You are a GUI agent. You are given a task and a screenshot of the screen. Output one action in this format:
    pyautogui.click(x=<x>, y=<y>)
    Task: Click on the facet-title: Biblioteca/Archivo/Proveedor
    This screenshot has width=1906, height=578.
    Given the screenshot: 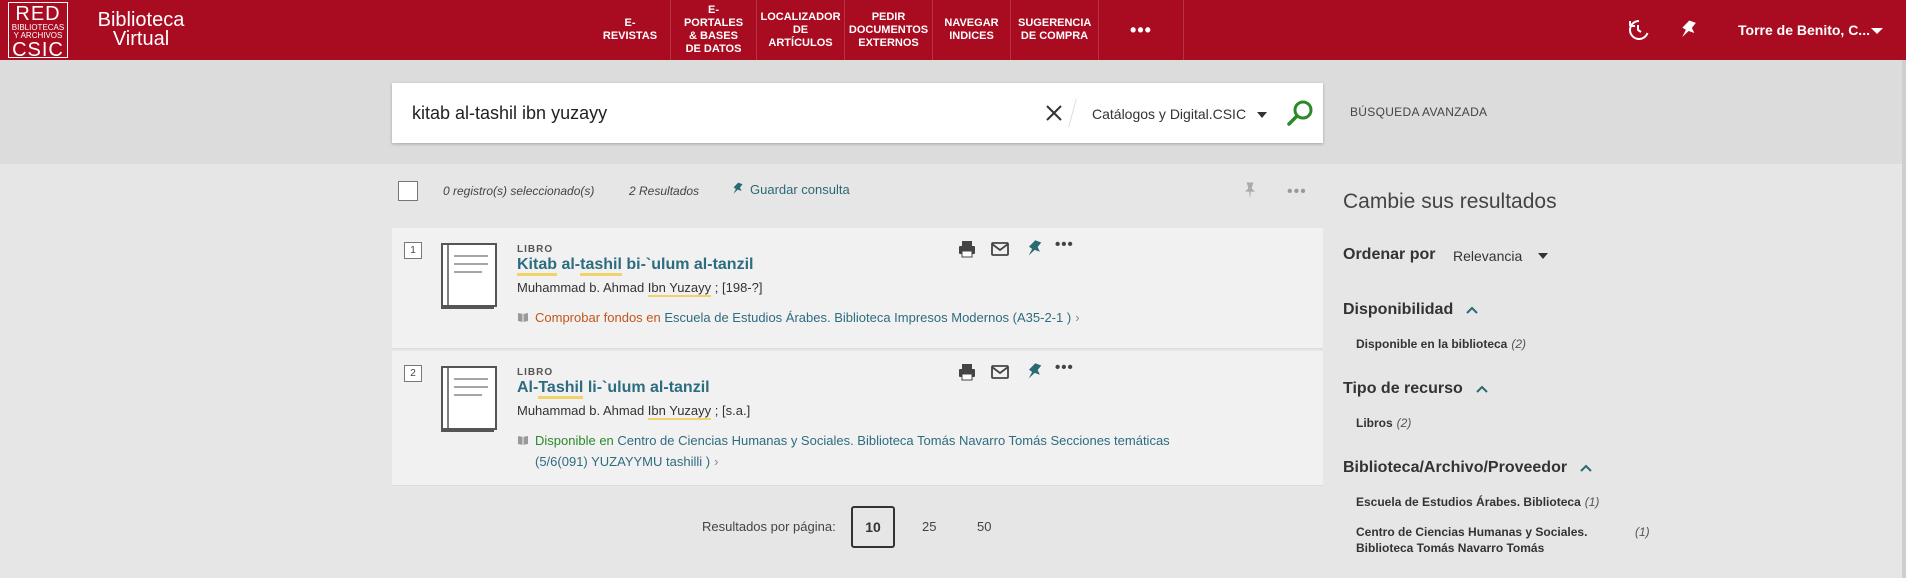 What is the action you would take?
    pyautogui.click(x=1455, y=467)
    